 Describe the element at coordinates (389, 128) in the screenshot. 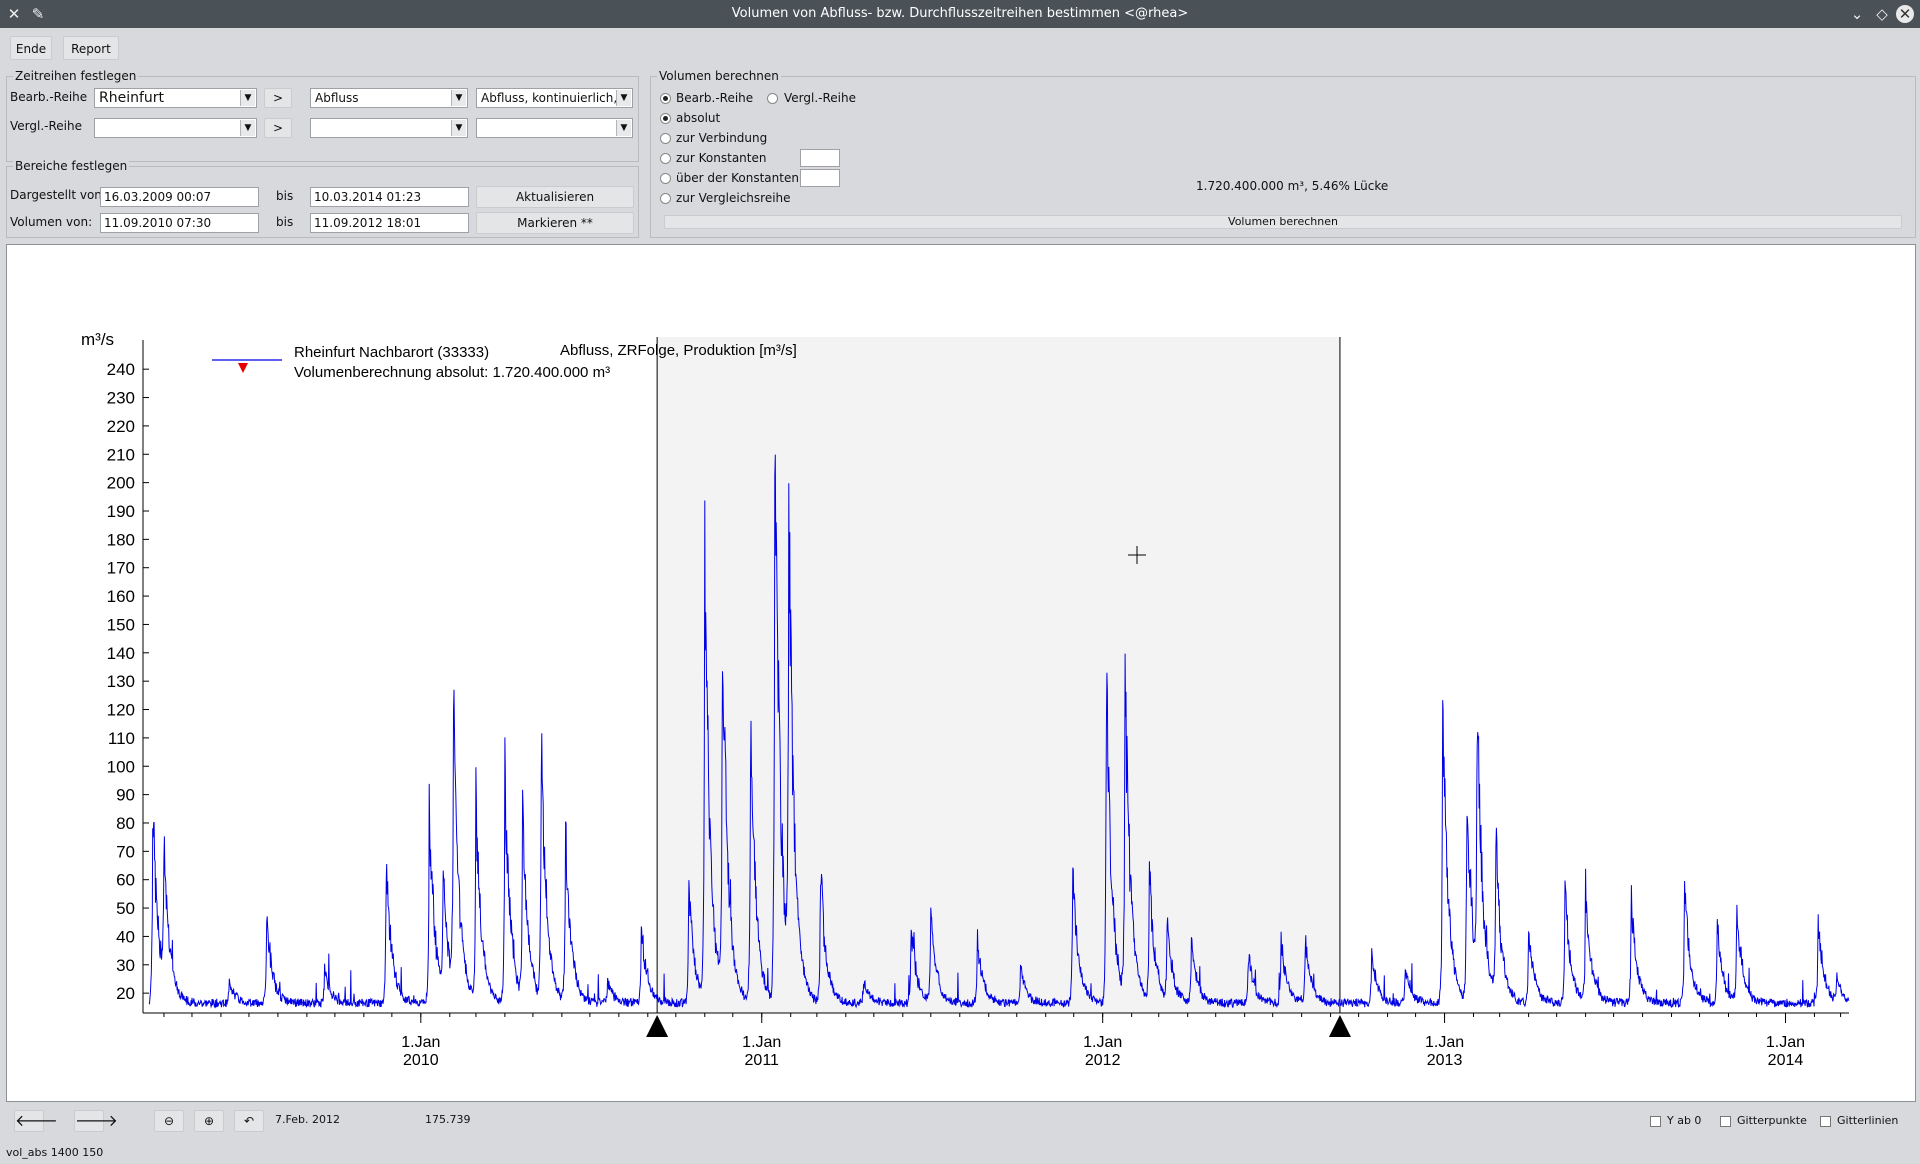

I see `vergl-type-select: ▼` at that location.